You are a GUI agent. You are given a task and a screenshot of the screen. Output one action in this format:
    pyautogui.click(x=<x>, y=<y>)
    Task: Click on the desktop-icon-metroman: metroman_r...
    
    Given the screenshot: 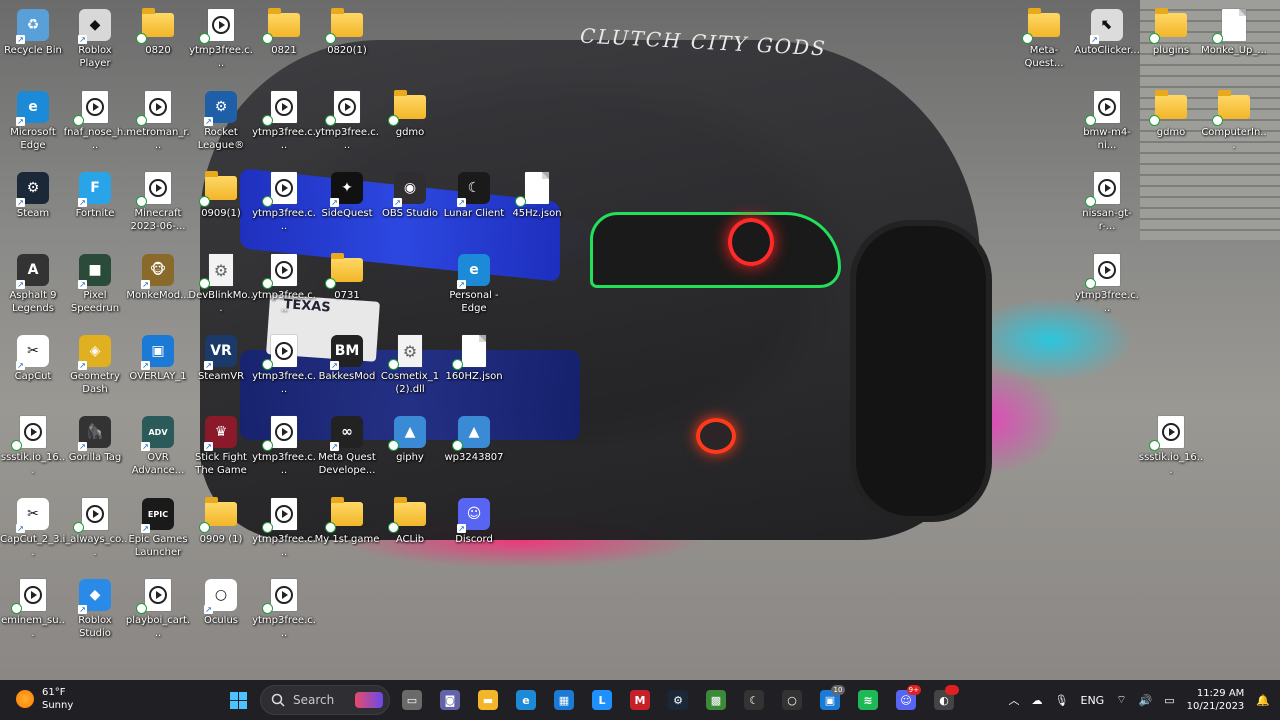 What is the action you would take?
    pyautogui.click(x=158, y=124)
    